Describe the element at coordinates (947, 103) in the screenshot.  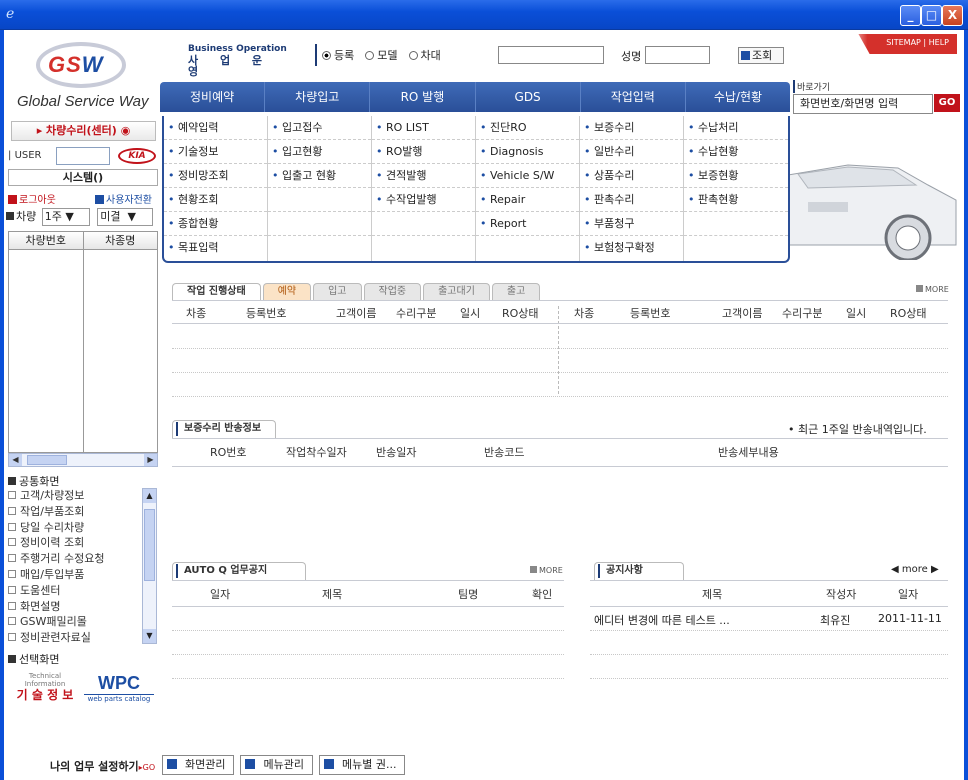
I see `go-button: GO` at that location.